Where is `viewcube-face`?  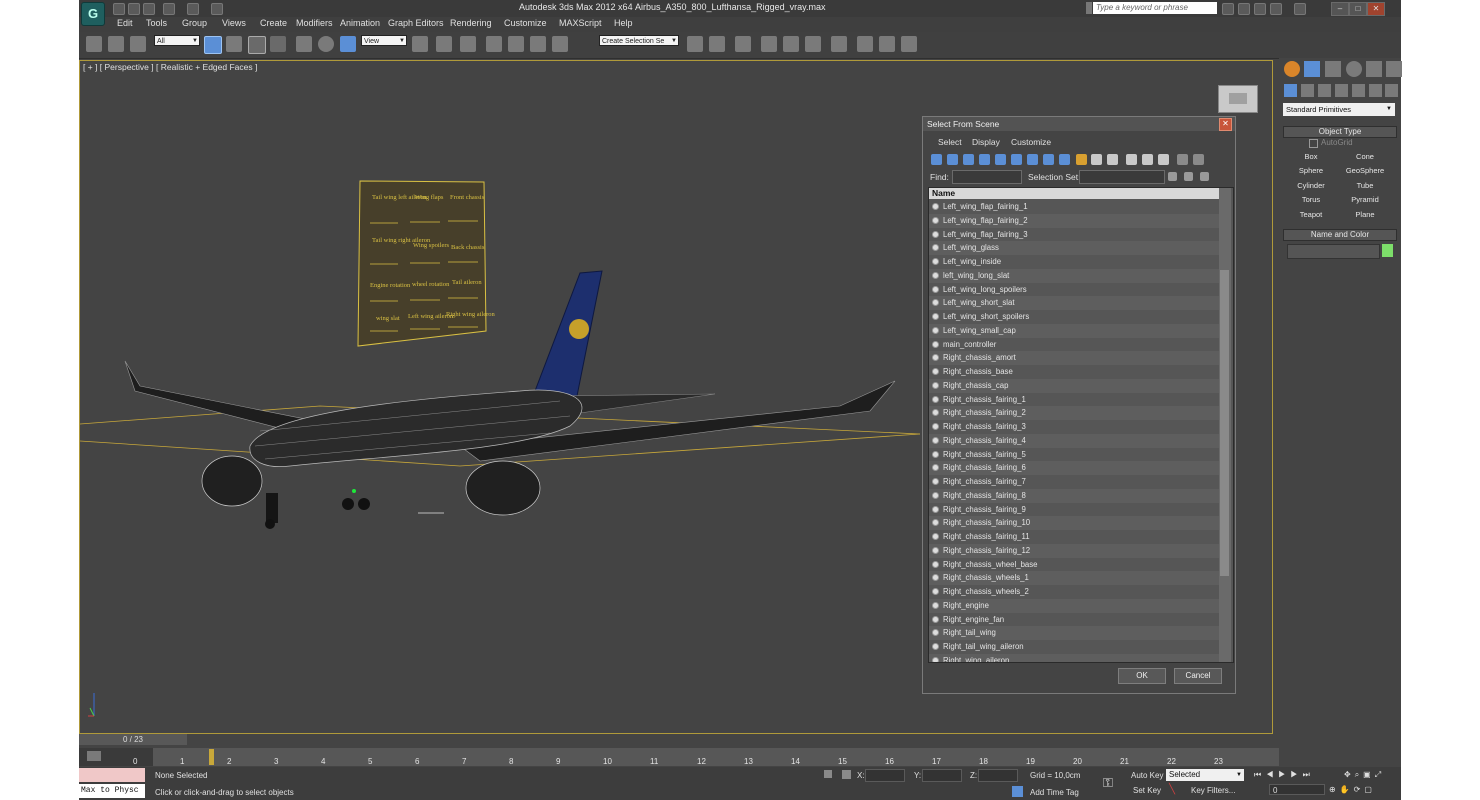
viewcube-face is located at coordinates (1238, 98).